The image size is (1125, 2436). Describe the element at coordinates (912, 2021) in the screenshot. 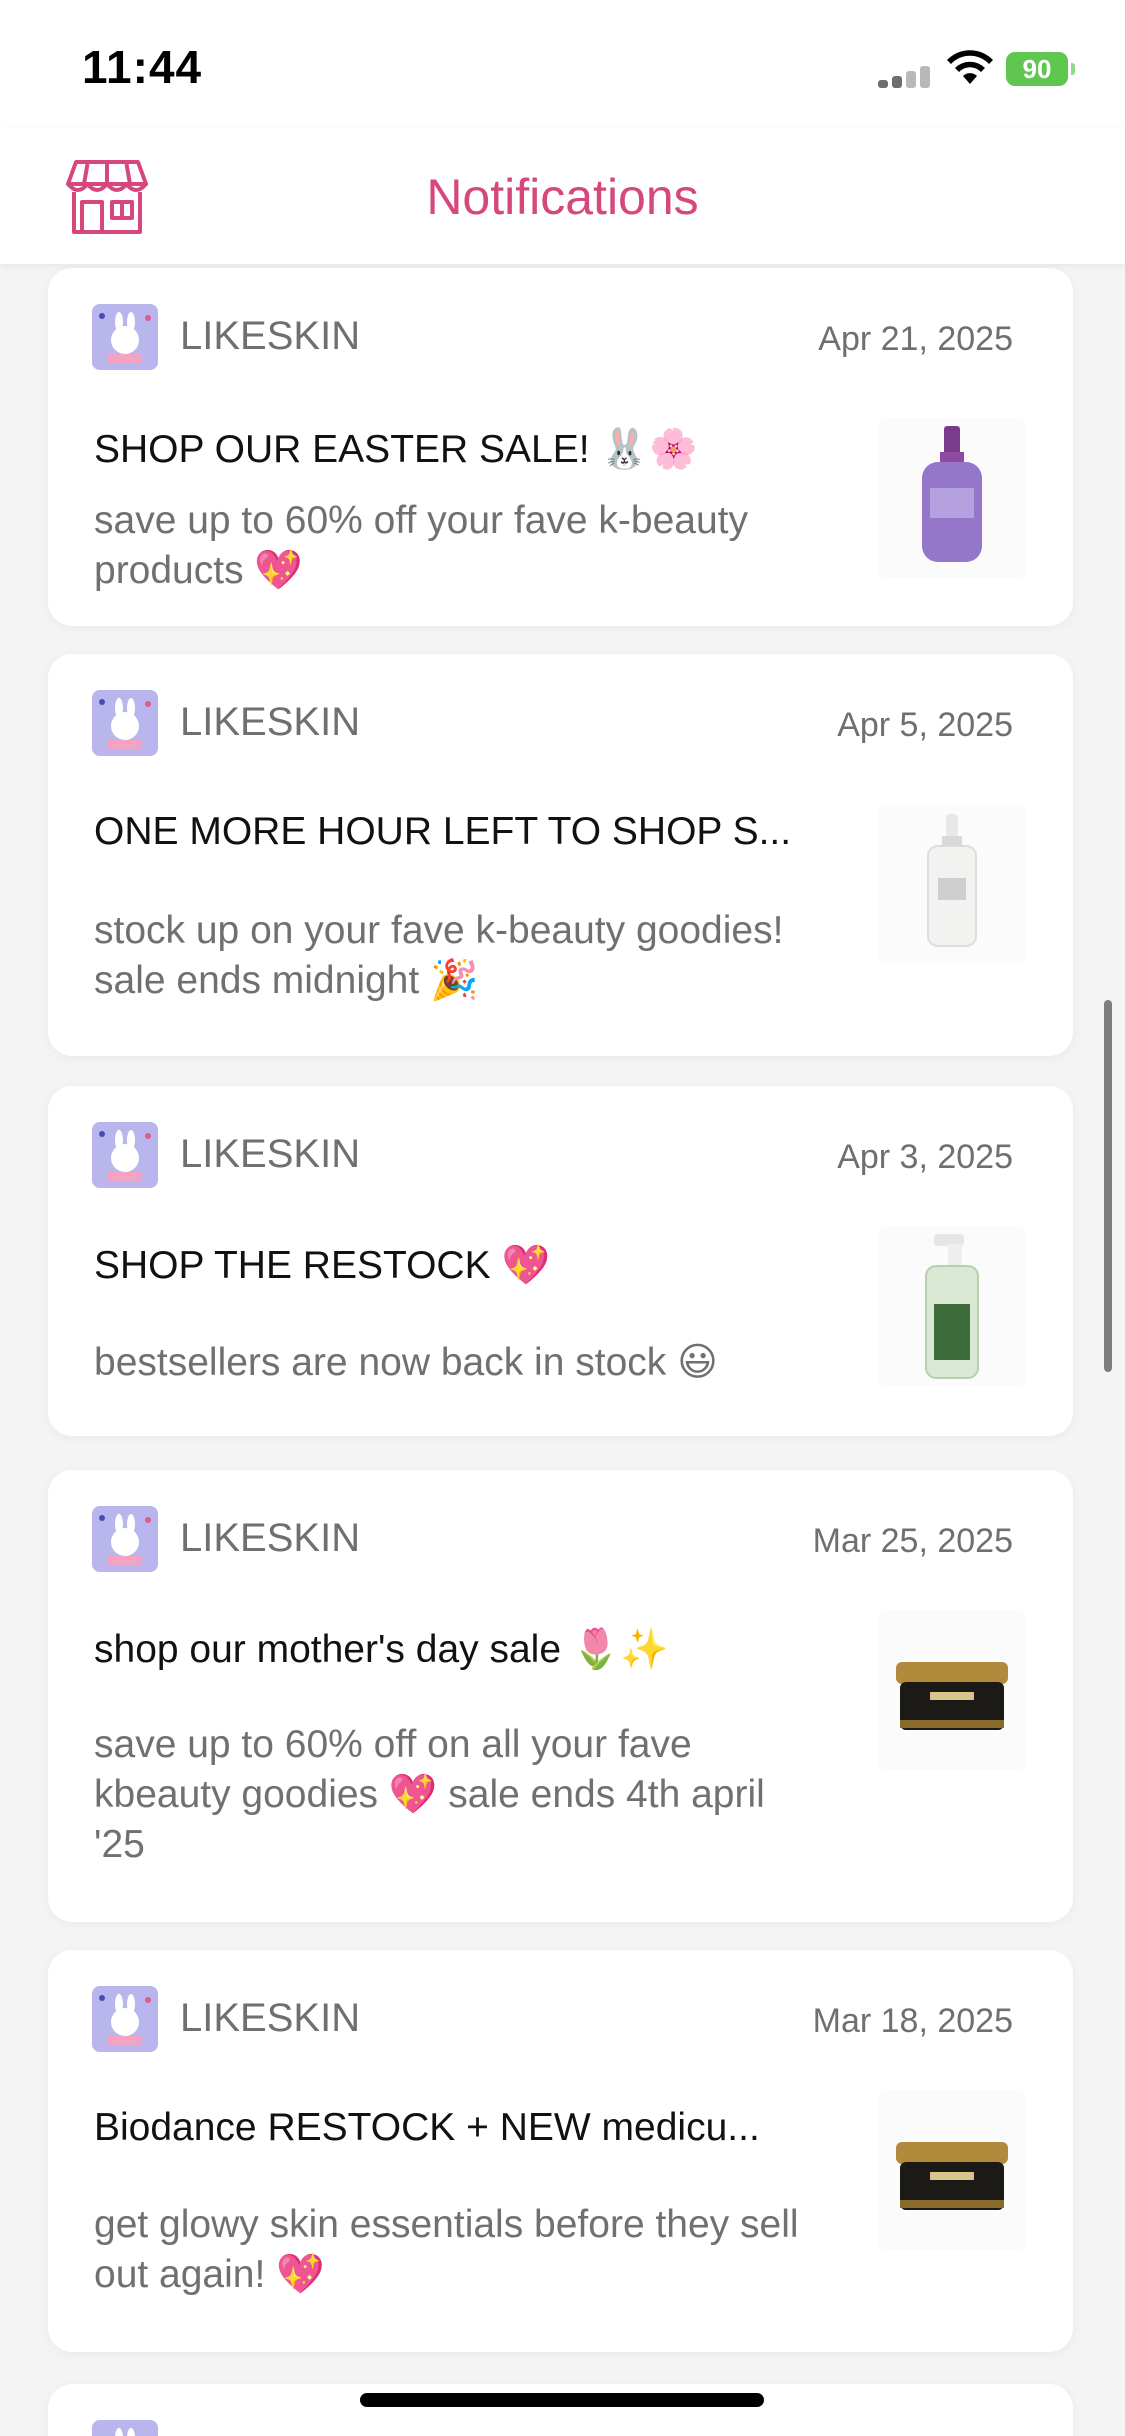

I see `notification-date: Mar 18, 2025` at that location.